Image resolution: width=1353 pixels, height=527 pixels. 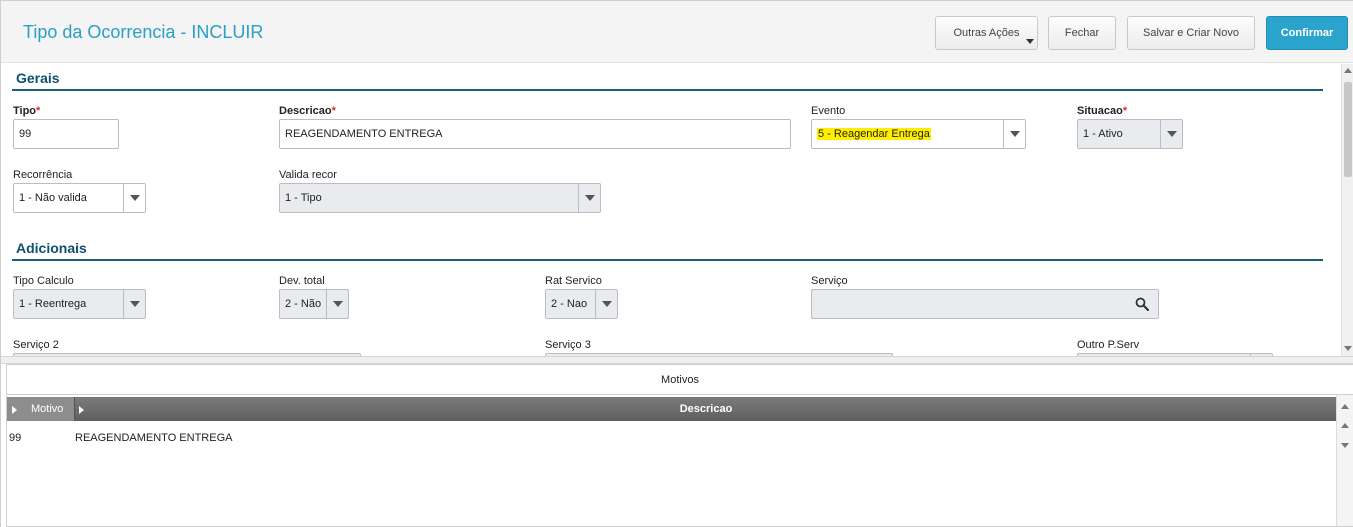 I want to click on scroll-top-icon, so click(x=1345, y=406).